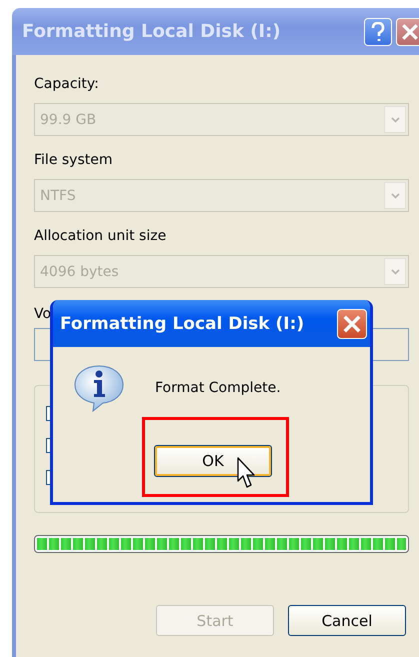  I want to click on field-label: Allocation unit size, so click(100, 236).